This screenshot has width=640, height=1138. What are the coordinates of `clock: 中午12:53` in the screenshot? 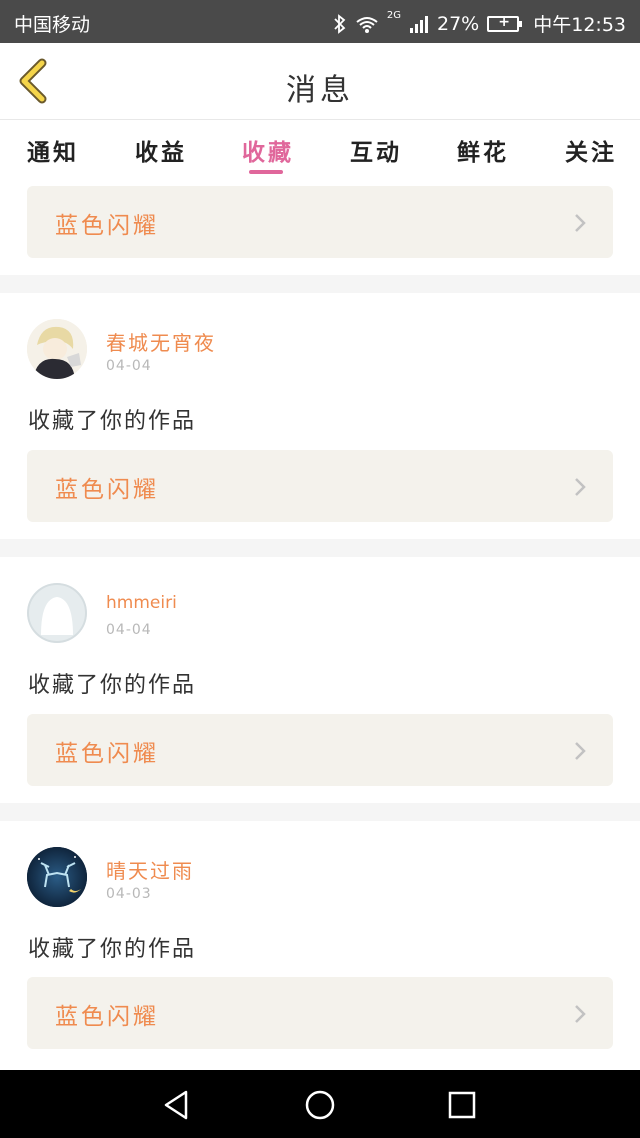 It's located at (579, 25).